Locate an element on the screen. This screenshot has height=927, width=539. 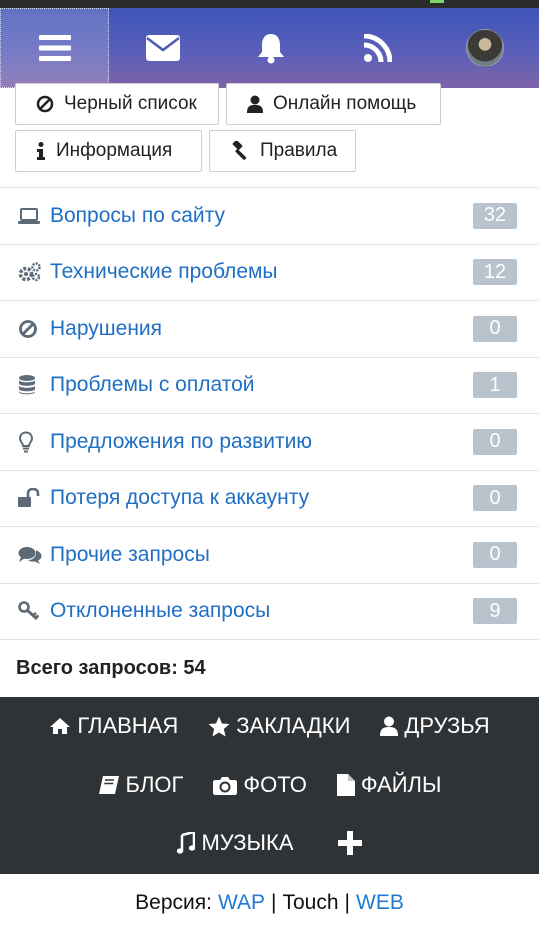
footer-nav-row-2: БЛОГ ФОТО ФАЙЛЫ is located at coordinates (269, 785).